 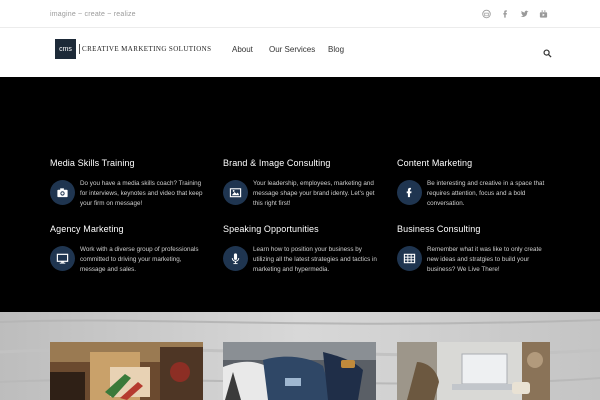 What do you see at coordinates (486, 14) in the screenshot?
I see `envelope-icon` at bounding box center [486, 14].